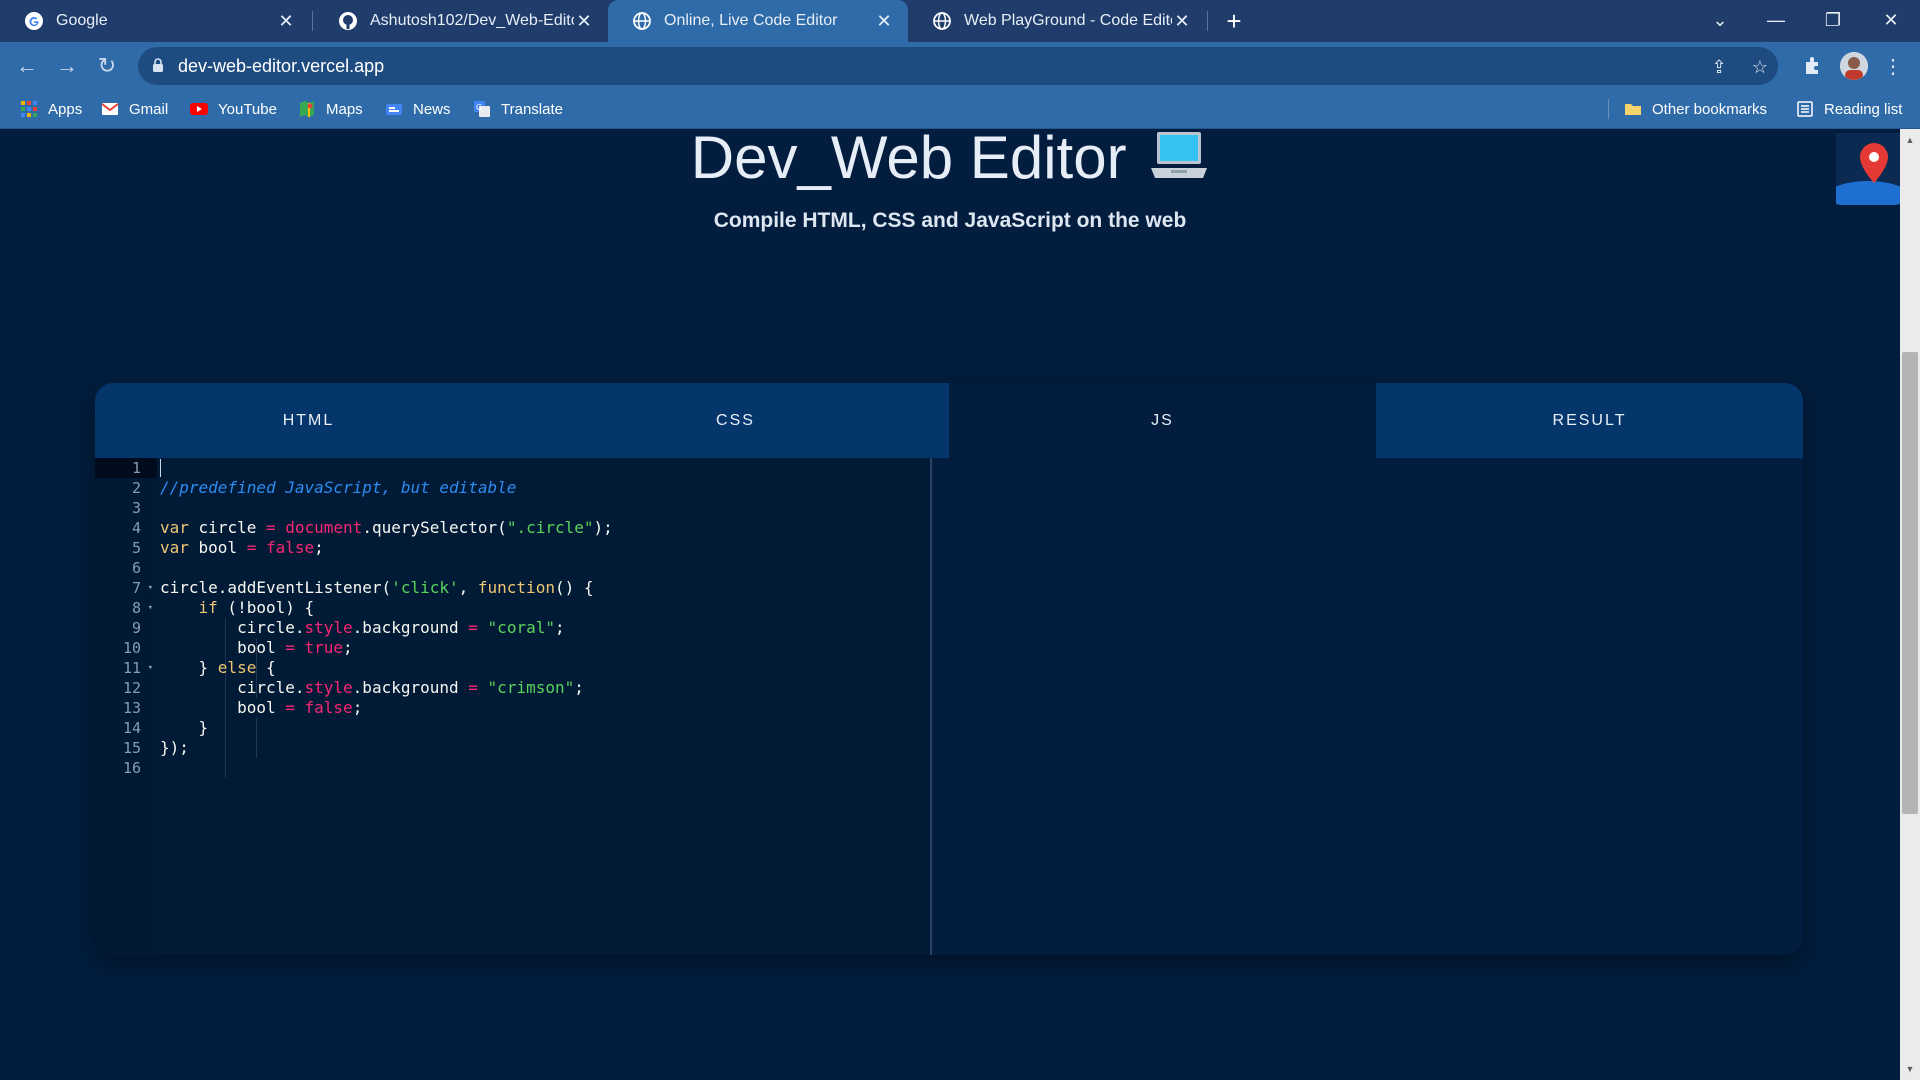 The height and width of the screenshot is (1080, 1920). I want to click on tab-title: Ashutosh102/Dev_Web-Editor: A, so click(472, 20).